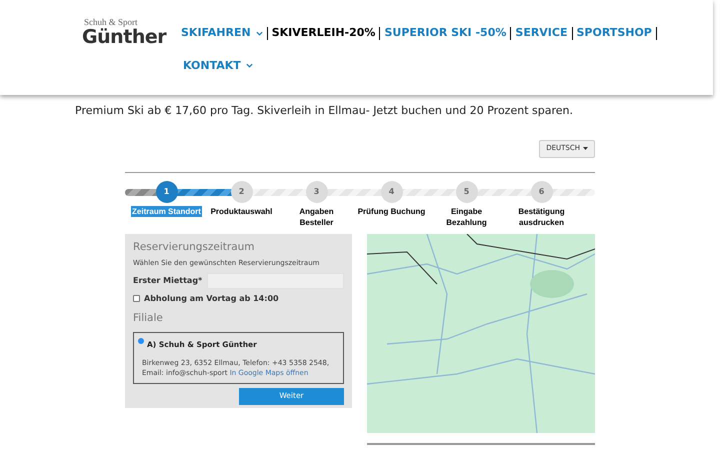 The height and width of the screenshot is (450, 720). Describe the element at coordinates (124, 33) in the screenshot. I see `logo: Schuh & Sport Günther` at that location.